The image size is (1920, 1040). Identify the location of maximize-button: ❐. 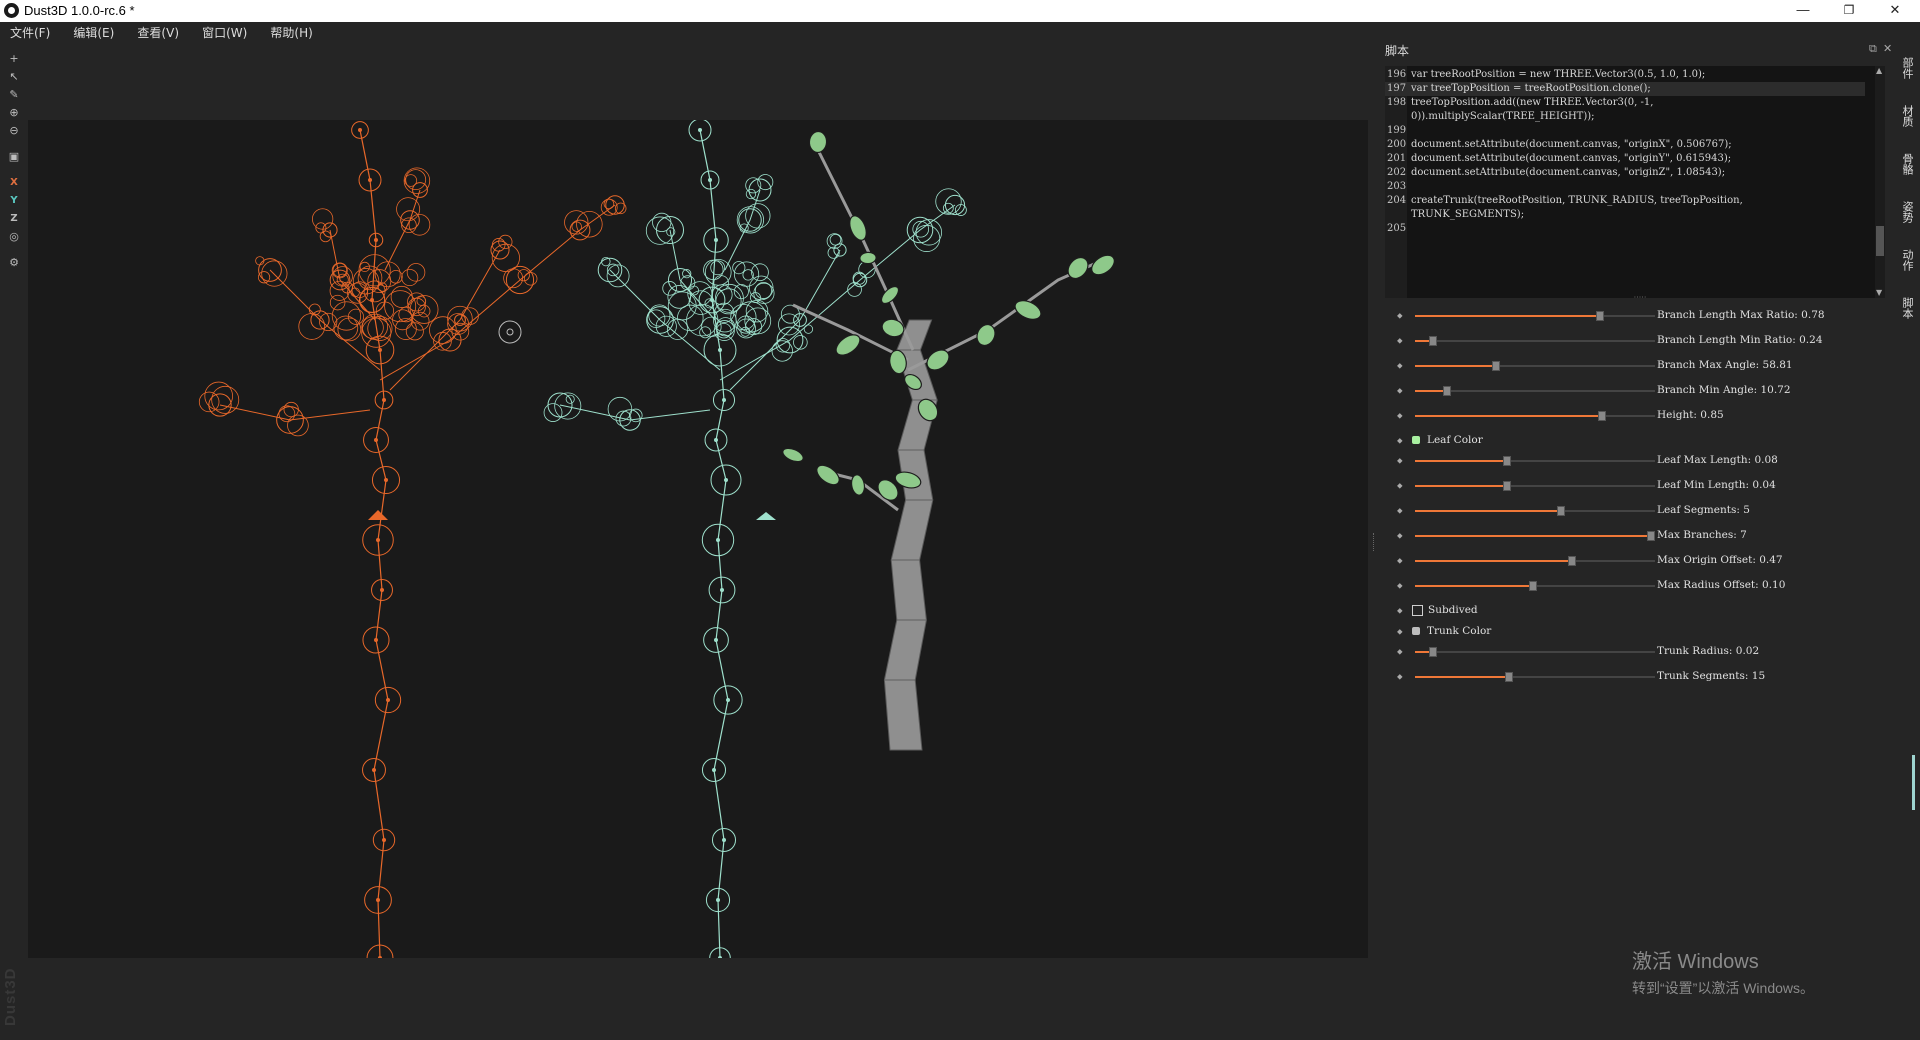
(1849, 11).